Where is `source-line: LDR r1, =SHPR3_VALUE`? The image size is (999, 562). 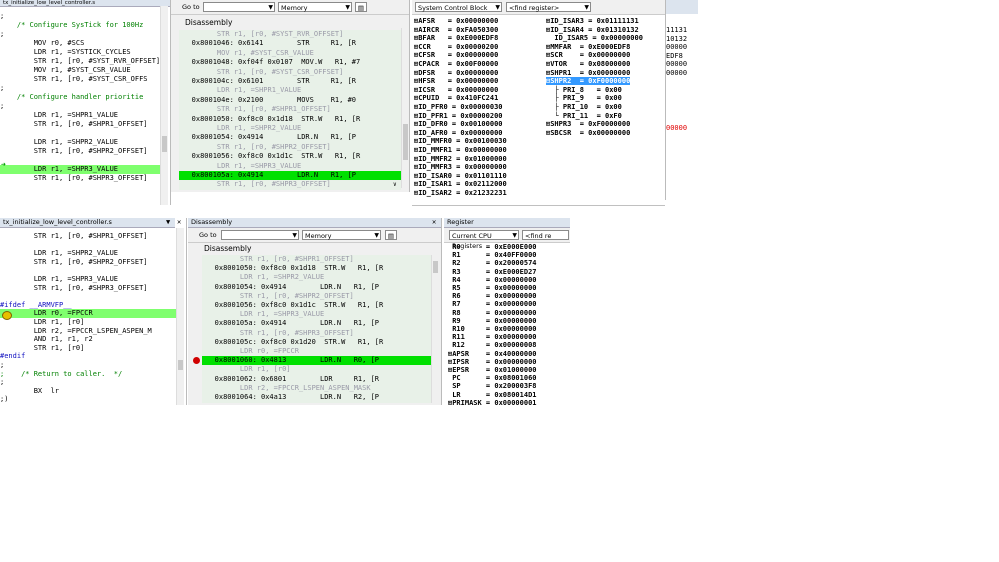
source-line: LDR r1, =SHPR3_VALUE is located at coordinates (80, 169).